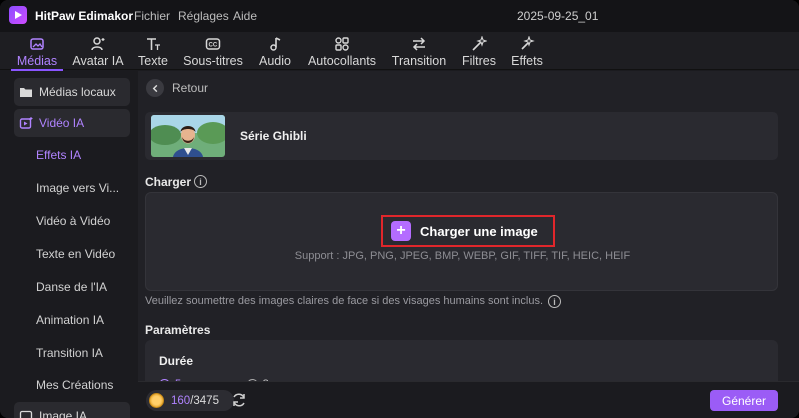 The image size is (799, 418). I want to click on ai-image-icon, so click(26, 413).